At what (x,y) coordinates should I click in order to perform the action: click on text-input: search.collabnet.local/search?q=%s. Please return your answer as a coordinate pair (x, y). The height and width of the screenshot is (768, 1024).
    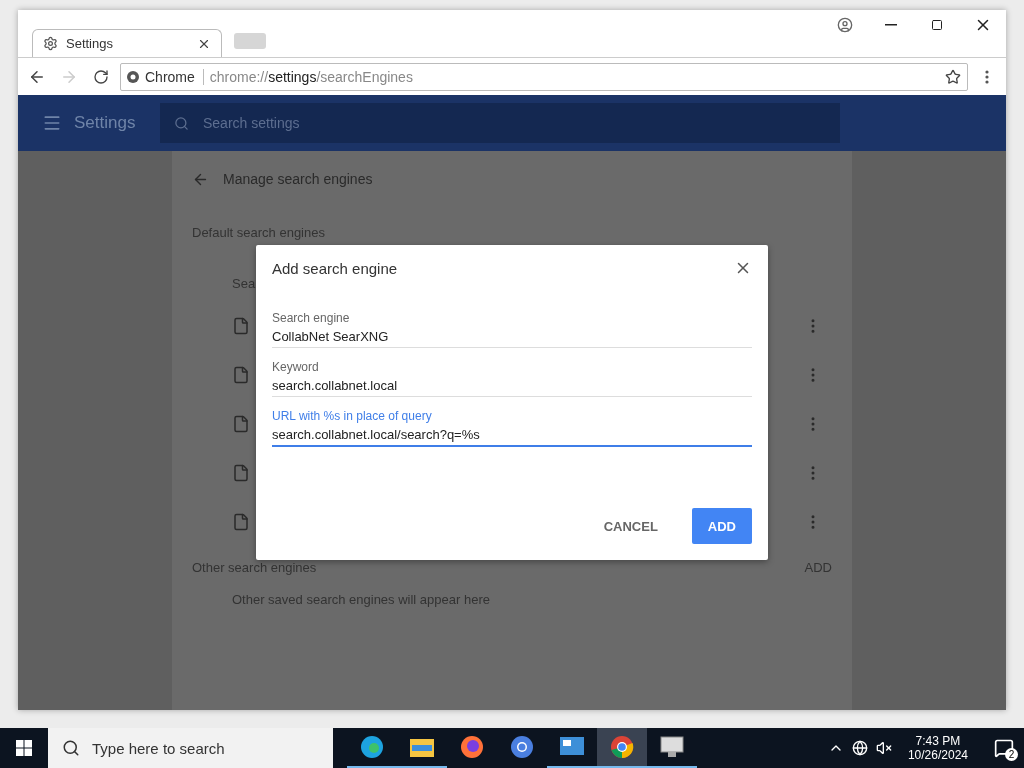
    Looking at the image, I should click on (512, 437).